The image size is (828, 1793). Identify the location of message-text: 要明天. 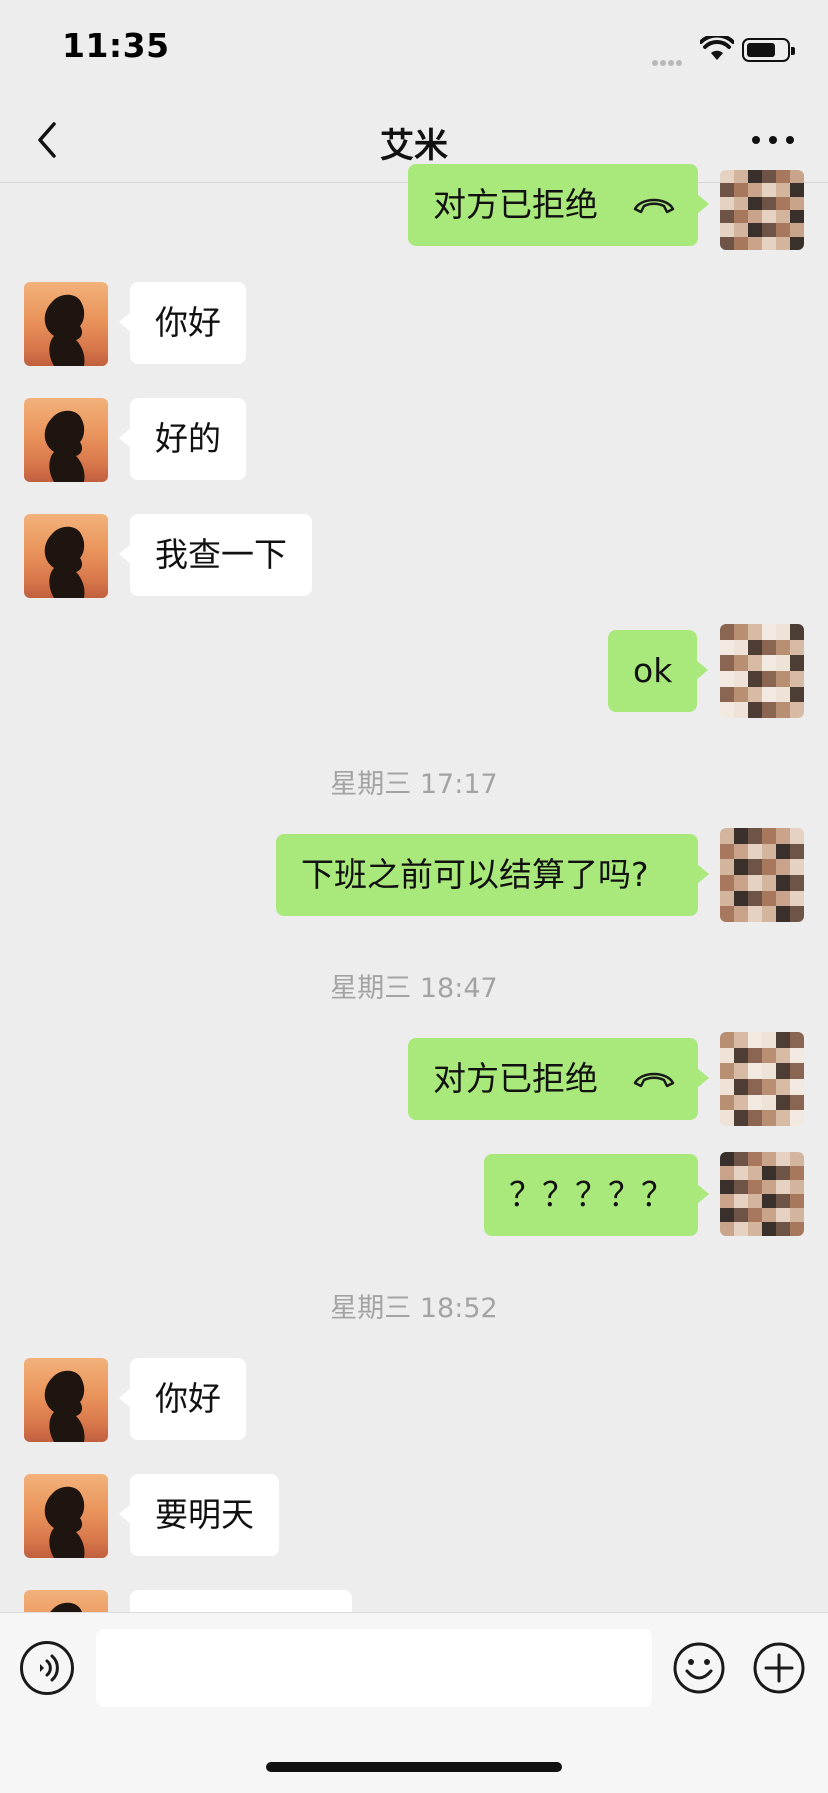
(204, 1514).